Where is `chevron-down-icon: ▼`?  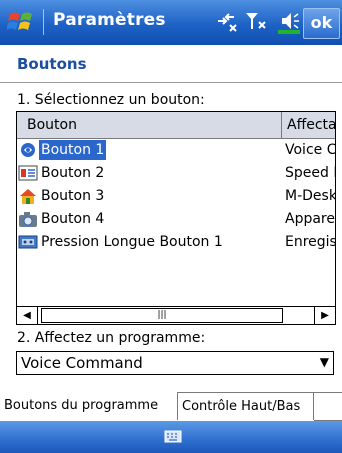
chevron-down-icon: ▼ is located at coordinates (324, 362).